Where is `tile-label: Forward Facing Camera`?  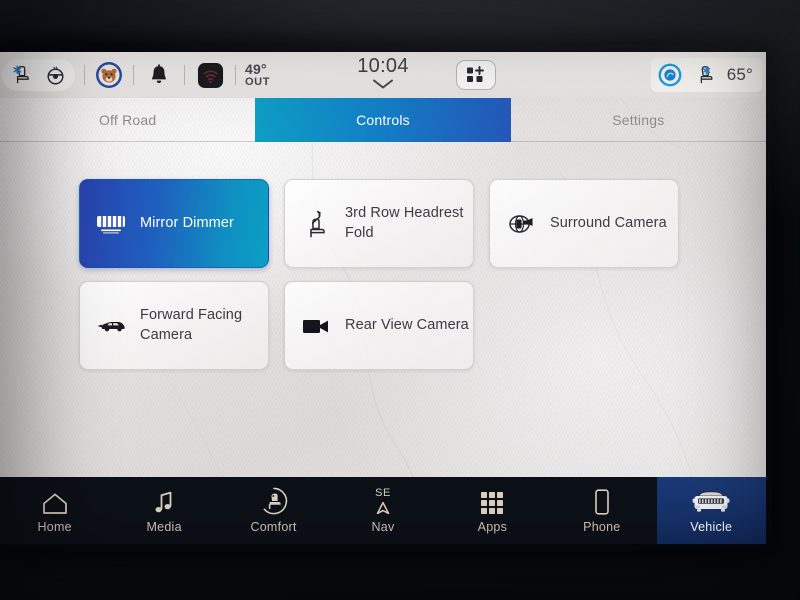
tile-label: Forward Facing Camera is located at coordinates (191, 325).